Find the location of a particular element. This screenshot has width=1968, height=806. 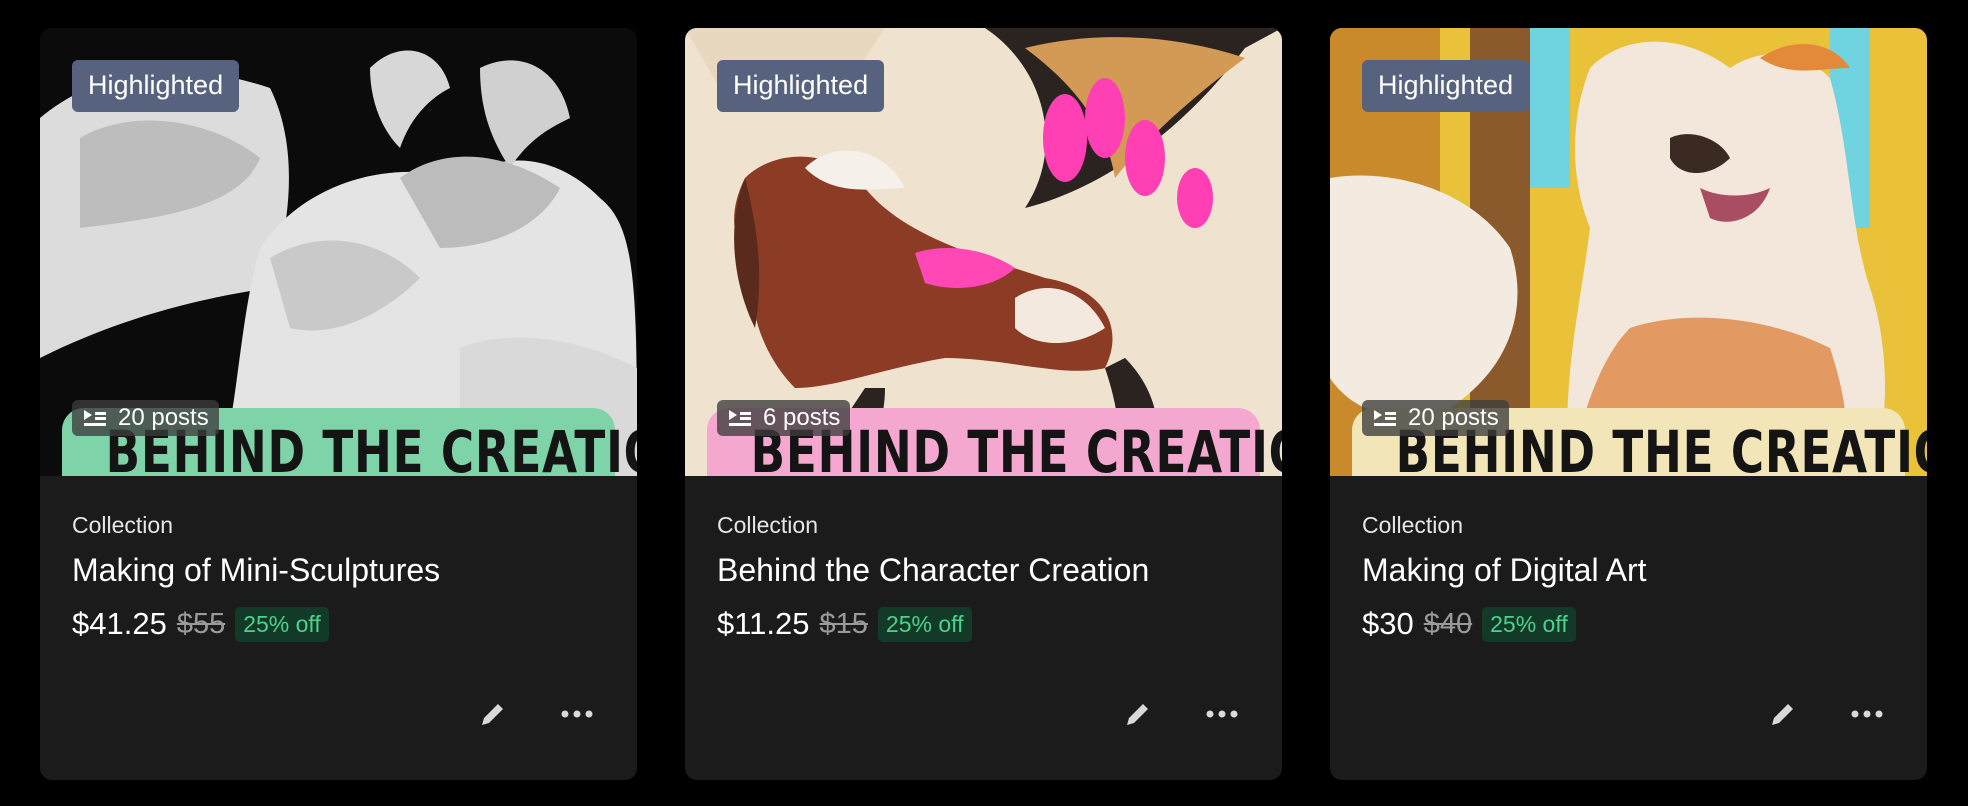

old-price: $40 is located at coordinates (1448, 623).